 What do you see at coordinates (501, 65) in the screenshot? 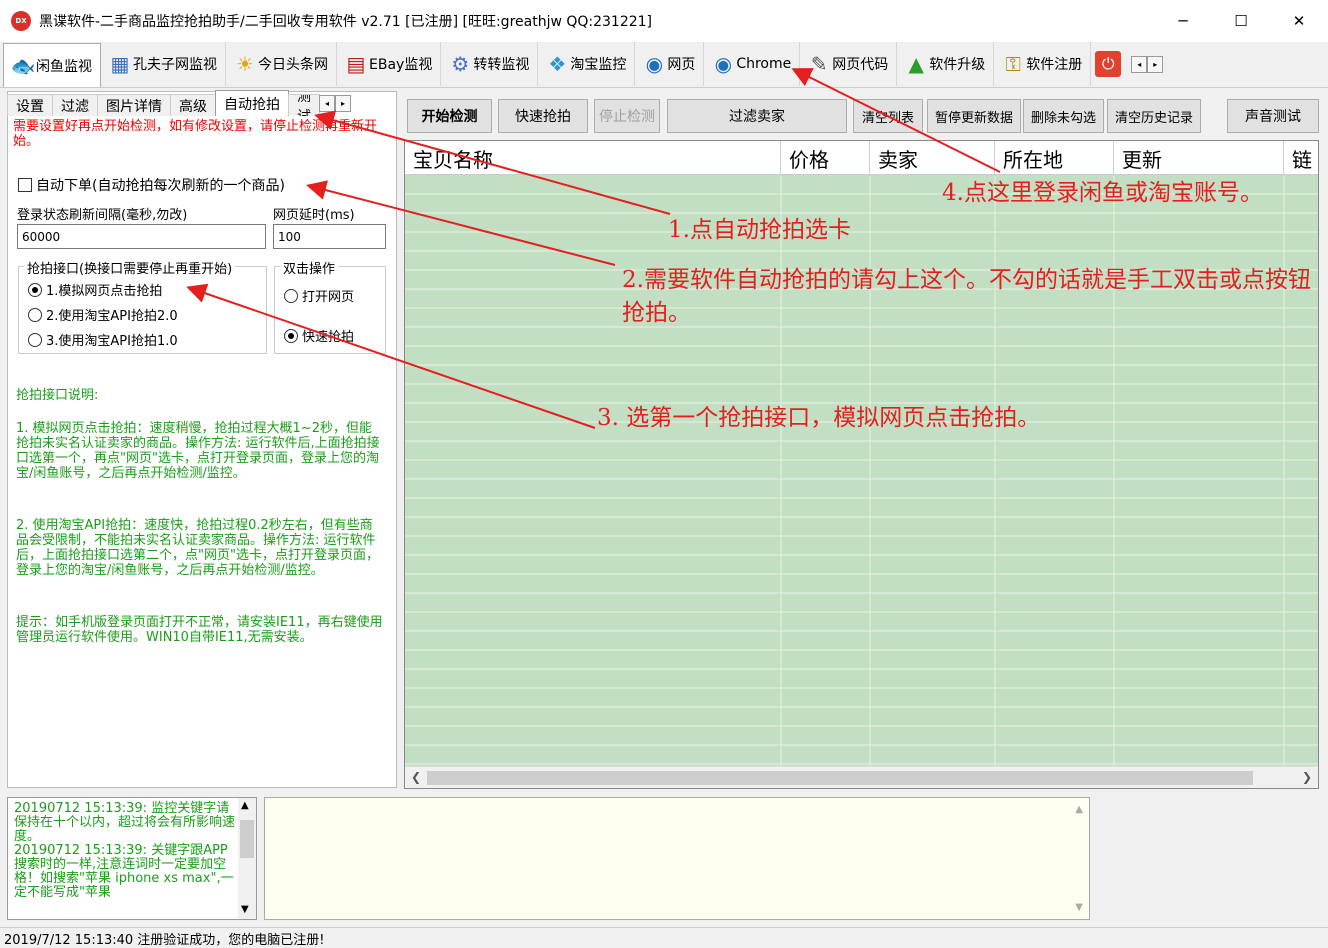
I see `tab-label: 转转监视` at bounding box center [501, 65].